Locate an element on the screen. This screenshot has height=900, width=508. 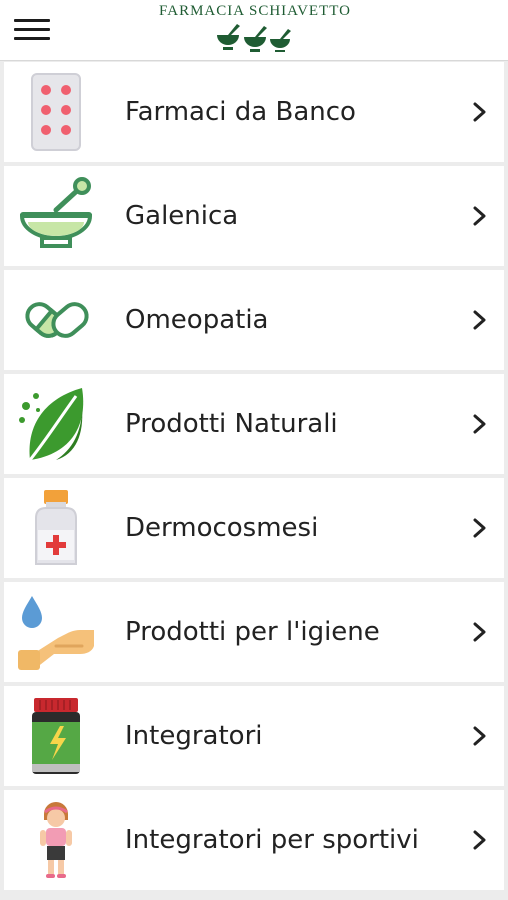
category-galenica: Galenica is located at coordinates (254, 216).